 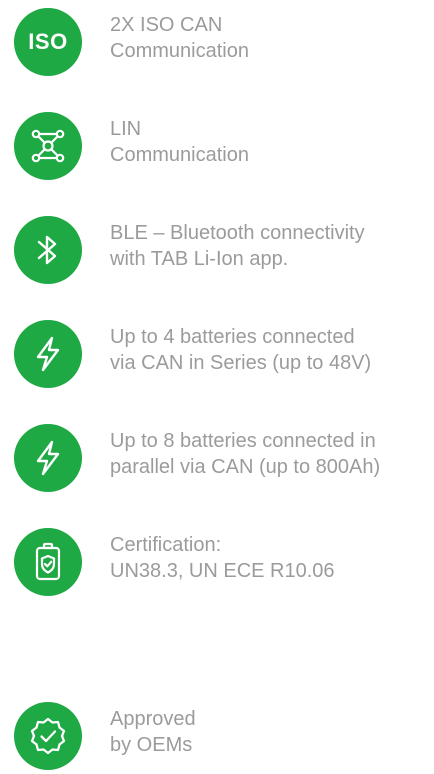 I want to click on feature-item-approved: Approved by OEMs, so click(x=217, y=738).